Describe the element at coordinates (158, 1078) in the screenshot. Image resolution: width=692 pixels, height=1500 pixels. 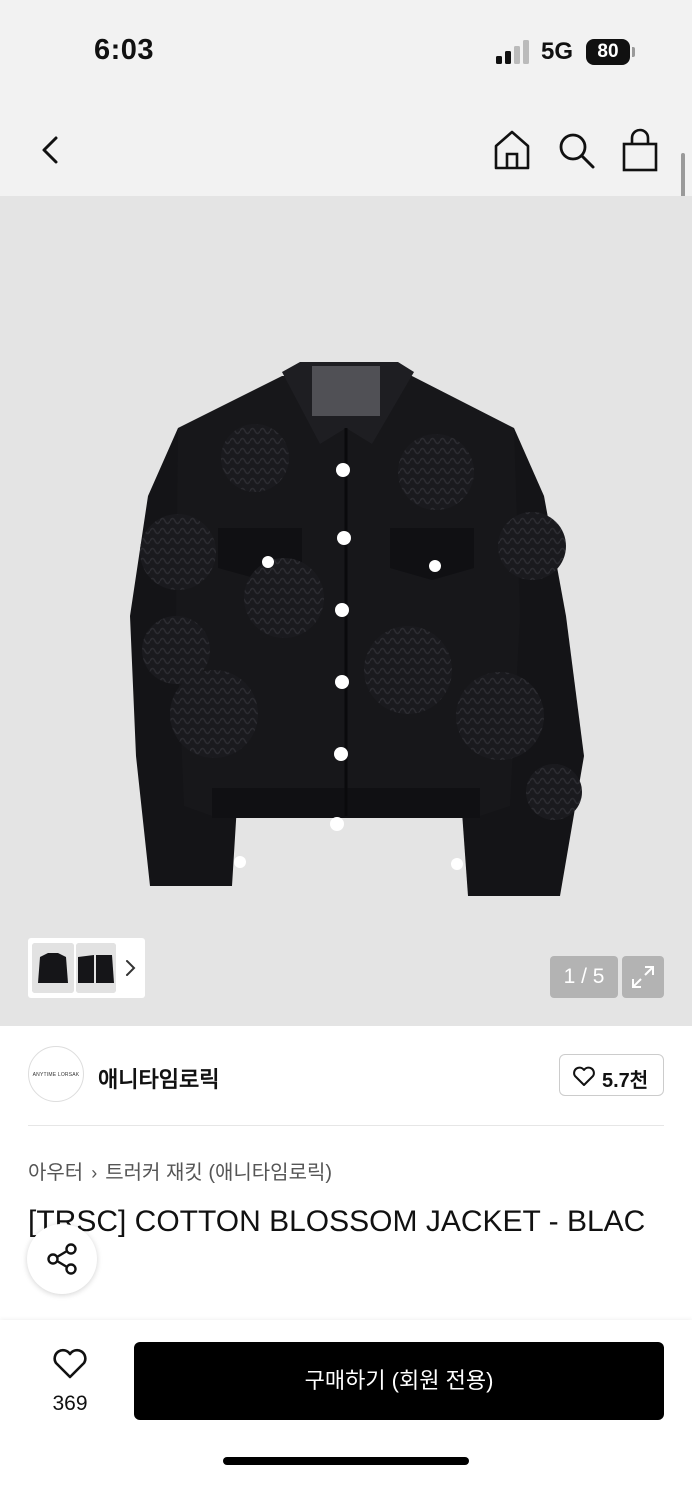
I see `brand-name: 애니타임로릭` at that location.